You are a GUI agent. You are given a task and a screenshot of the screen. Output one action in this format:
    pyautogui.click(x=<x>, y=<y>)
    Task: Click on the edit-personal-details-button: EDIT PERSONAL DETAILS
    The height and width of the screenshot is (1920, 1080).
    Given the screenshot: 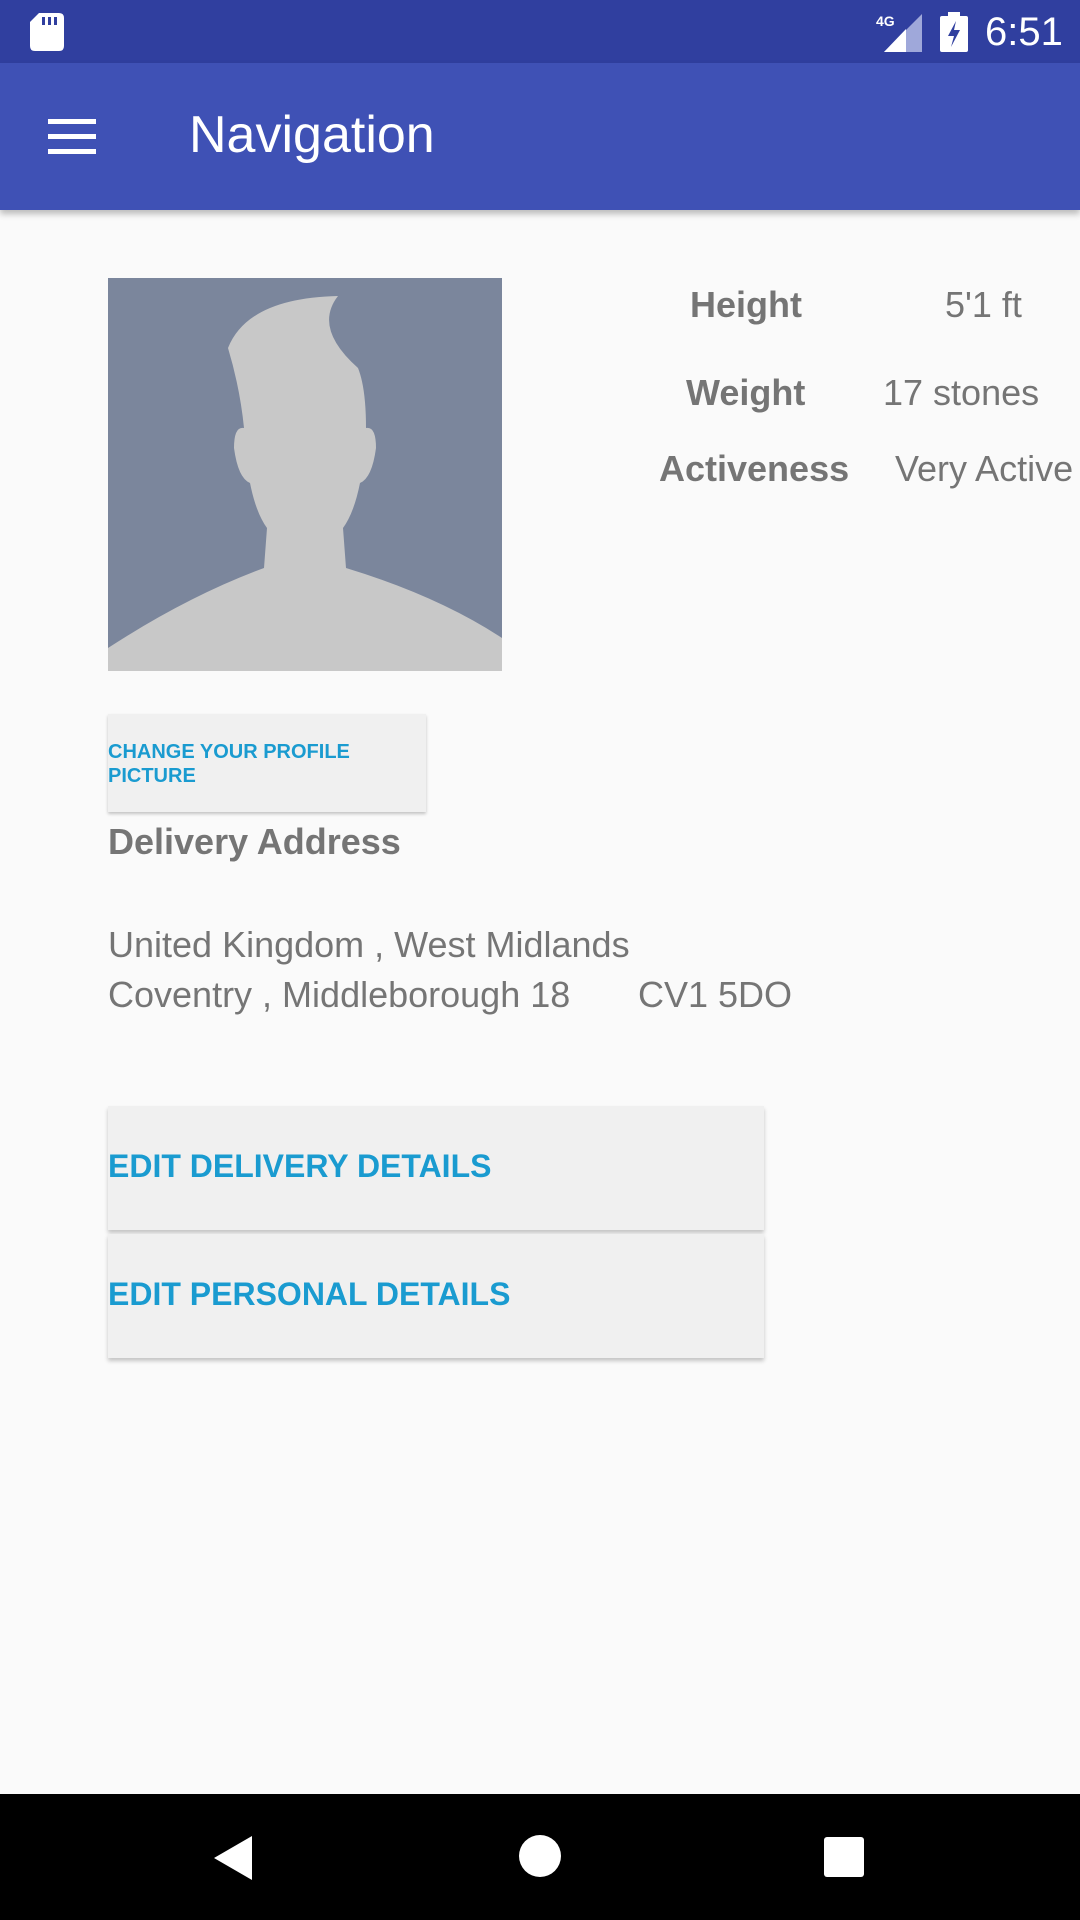 What is the action you would take?
    pyautogui.click(x=436, y=1296)
    